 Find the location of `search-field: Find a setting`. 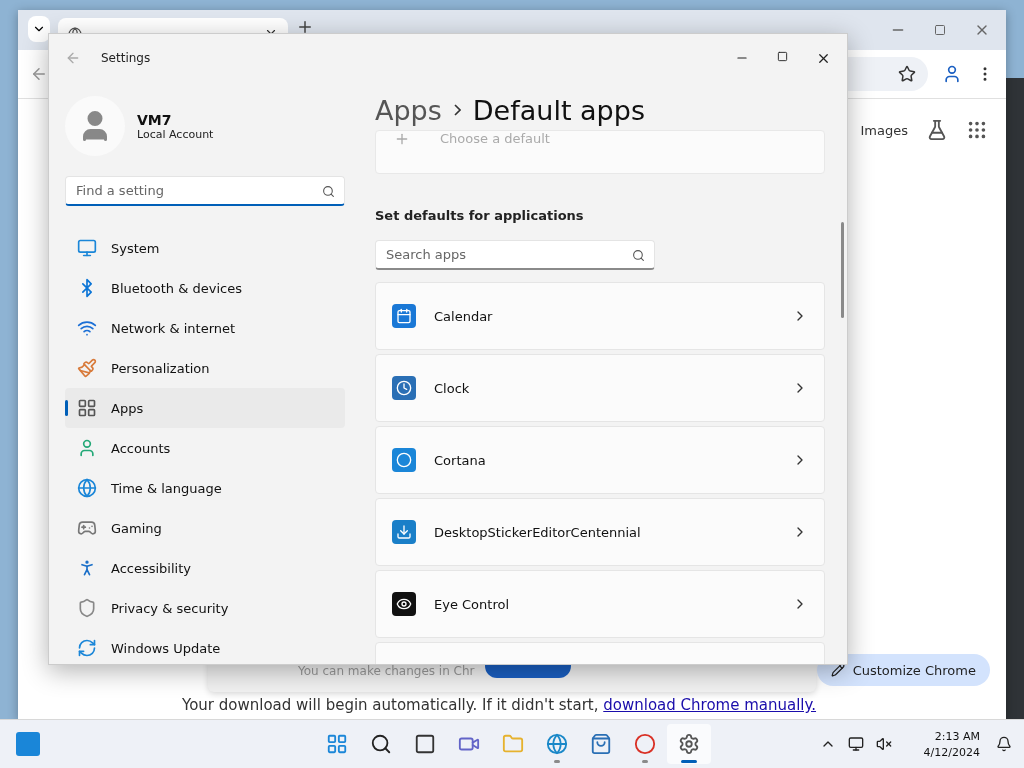

search-field: Find a setting is located at coordinates (205, 191).